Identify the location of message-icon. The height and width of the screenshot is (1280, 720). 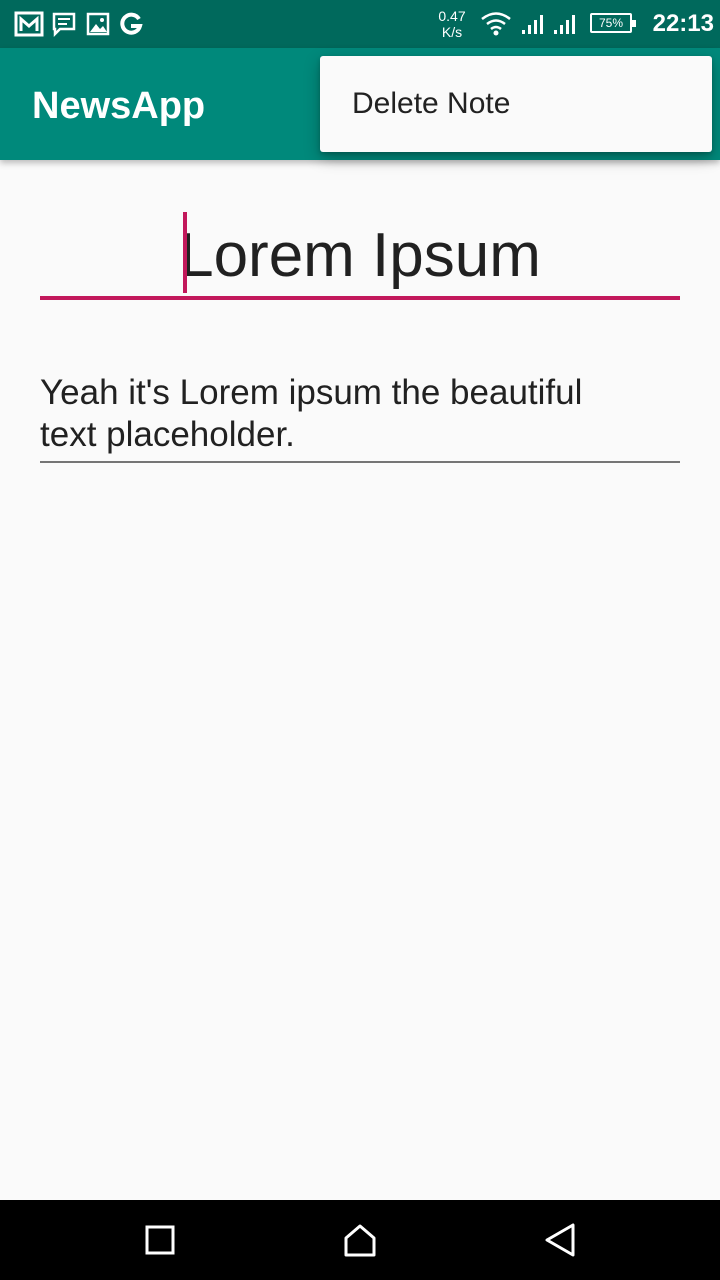
(64, 24).